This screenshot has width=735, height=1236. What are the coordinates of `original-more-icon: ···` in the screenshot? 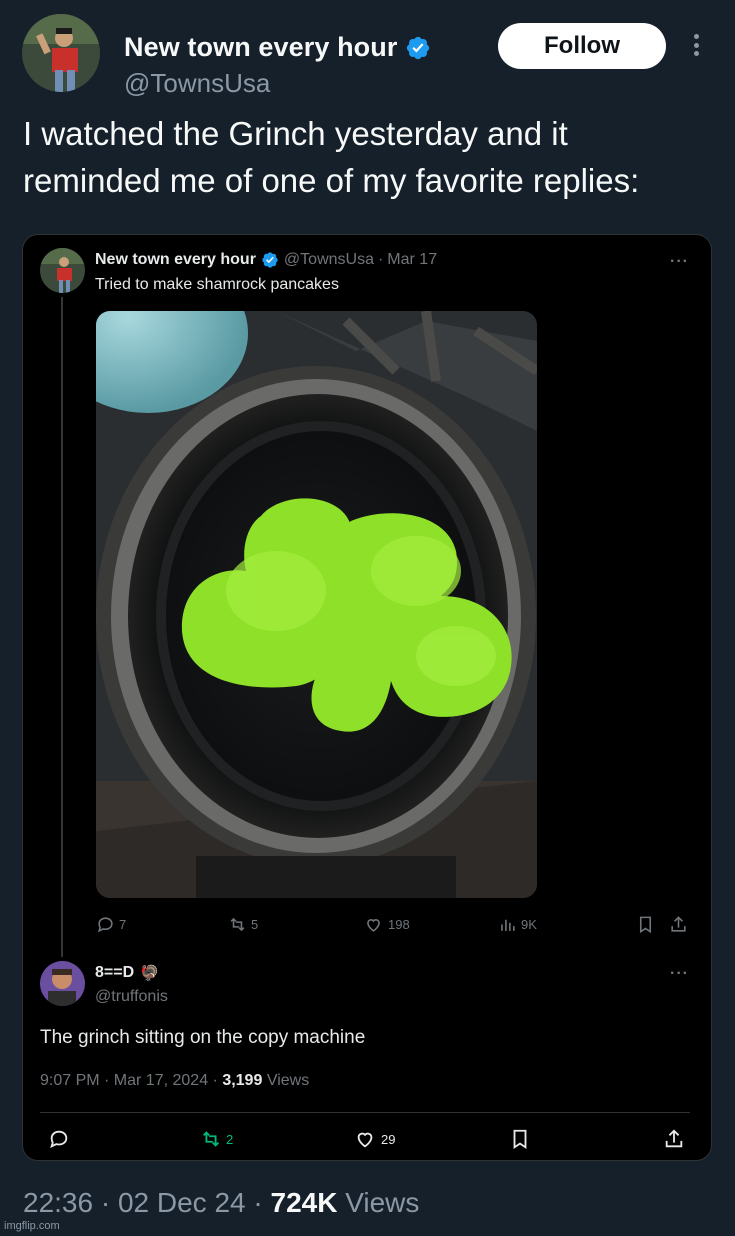 It's located at (679, 261).